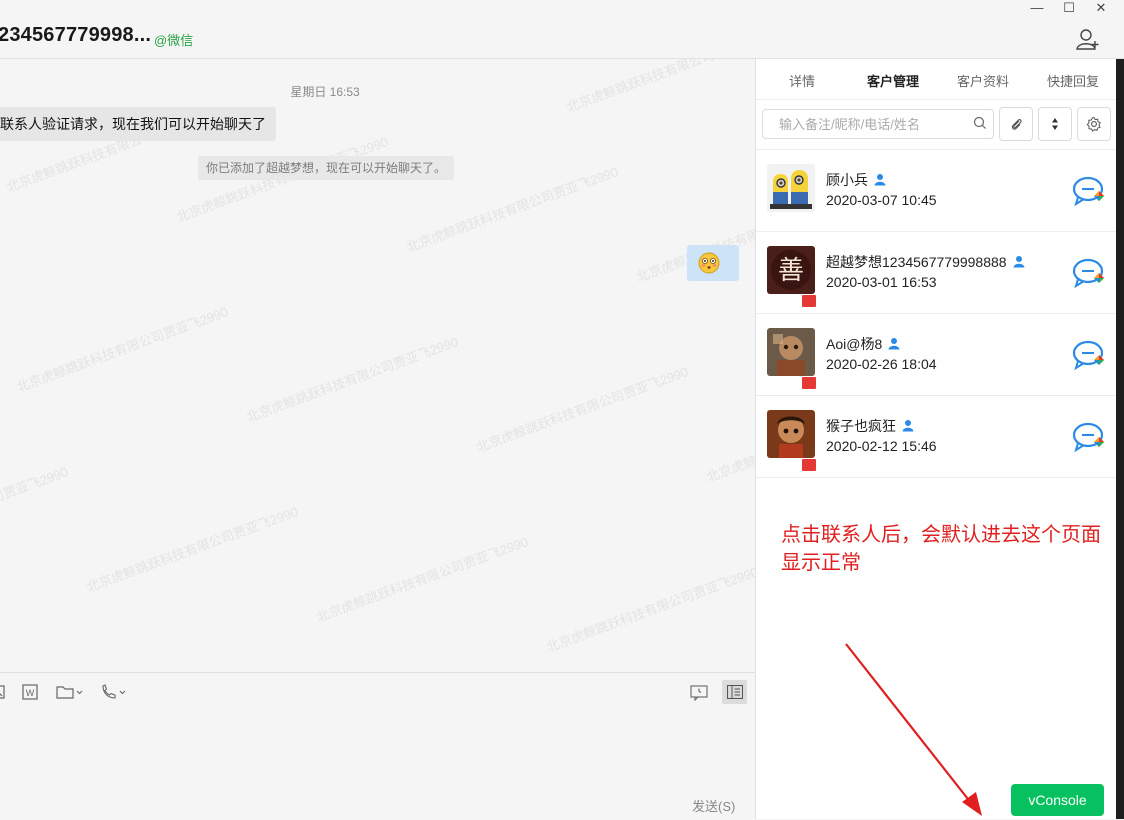  I want to click on chat-header: 234567779998... @微信 — ☐ ✕, so click(562, 29).